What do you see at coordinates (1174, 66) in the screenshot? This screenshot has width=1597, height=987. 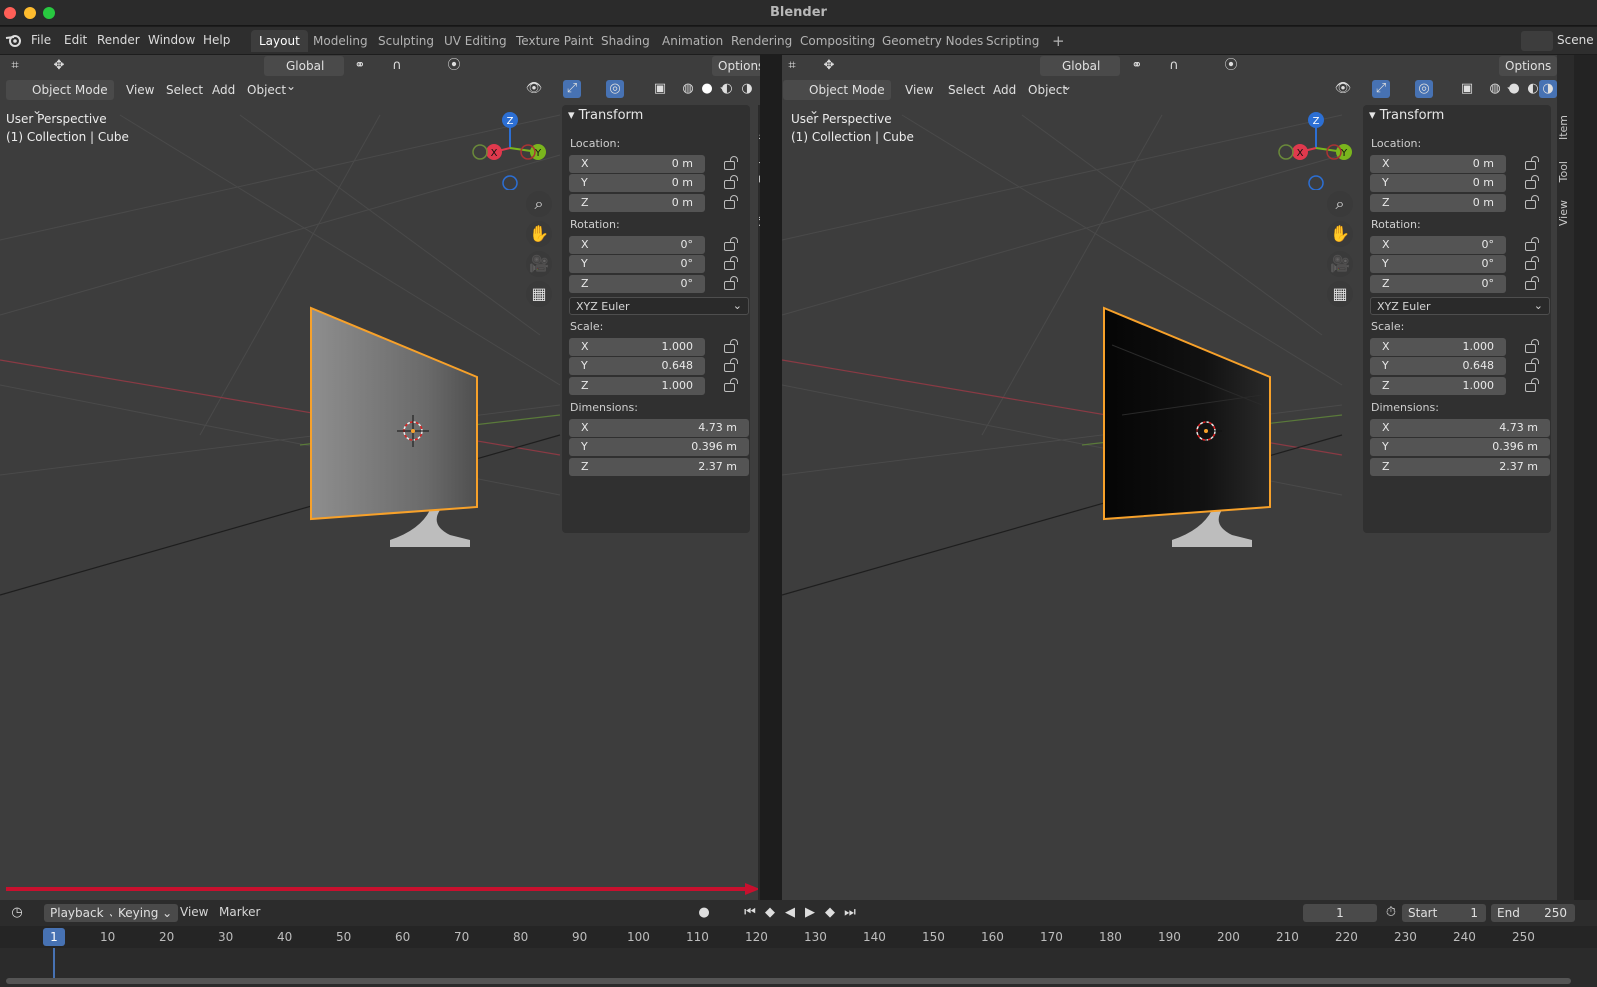 I see `snap-icon: ∩` at bounding box center [1174, 66].